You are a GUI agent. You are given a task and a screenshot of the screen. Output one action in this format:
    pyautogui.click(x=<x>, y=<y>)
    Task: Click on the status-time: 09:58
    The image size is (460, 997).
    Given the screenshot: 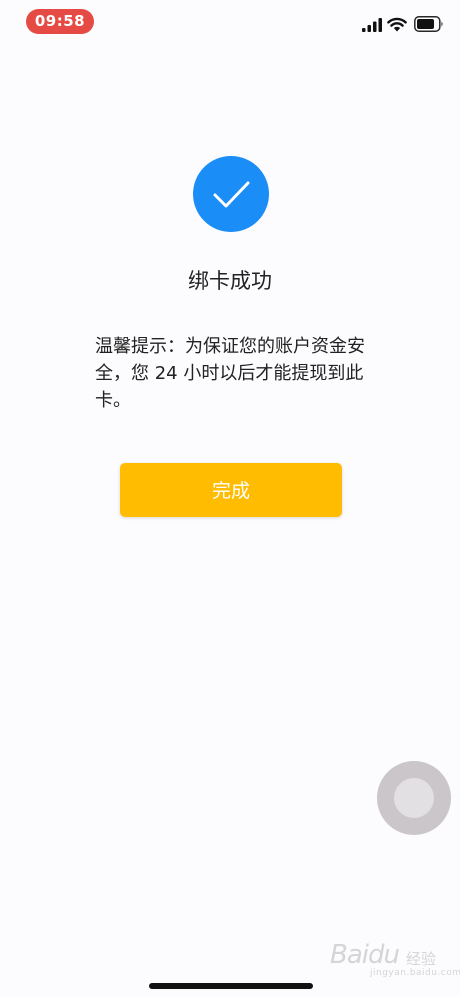 What is the action you would take?
    pyautogui.click(x=60, y=21)
    